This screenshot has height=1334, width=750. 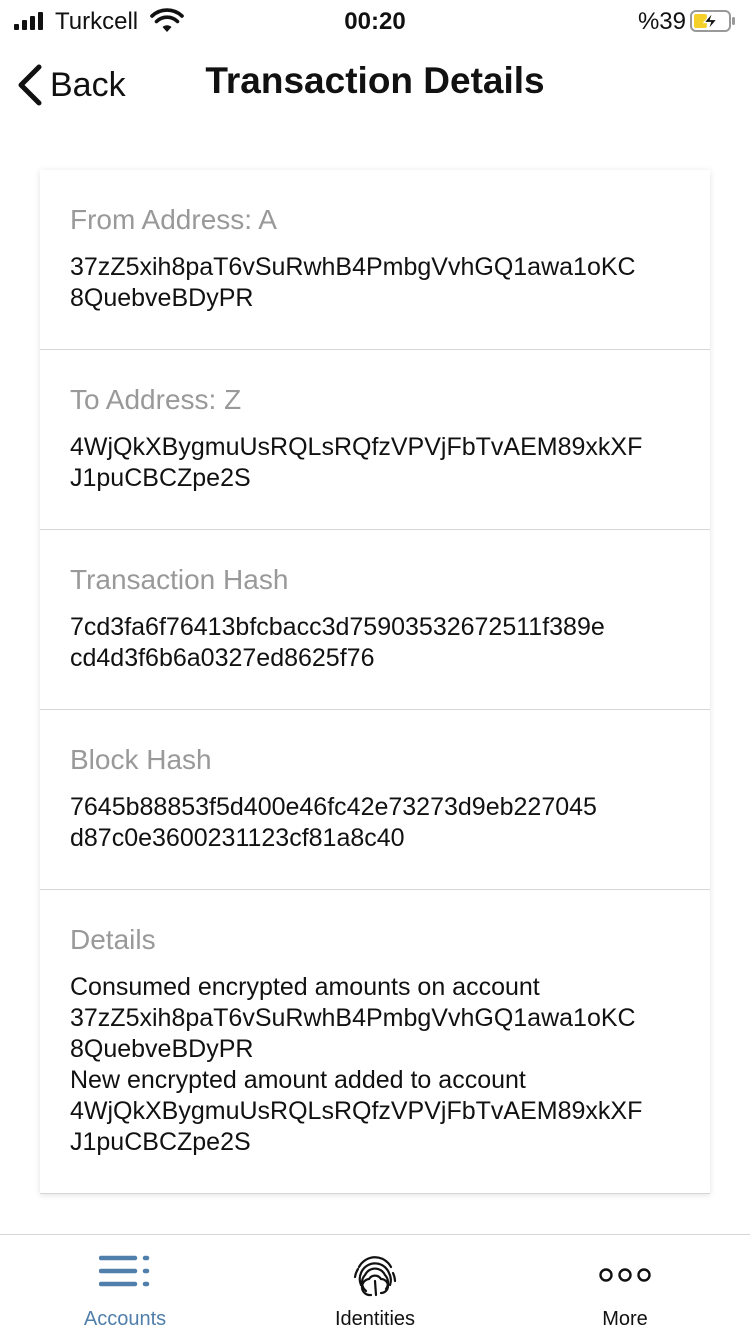 I want to click on details-line: 8QuebveBDyPR, so click(x=162, y=1049).